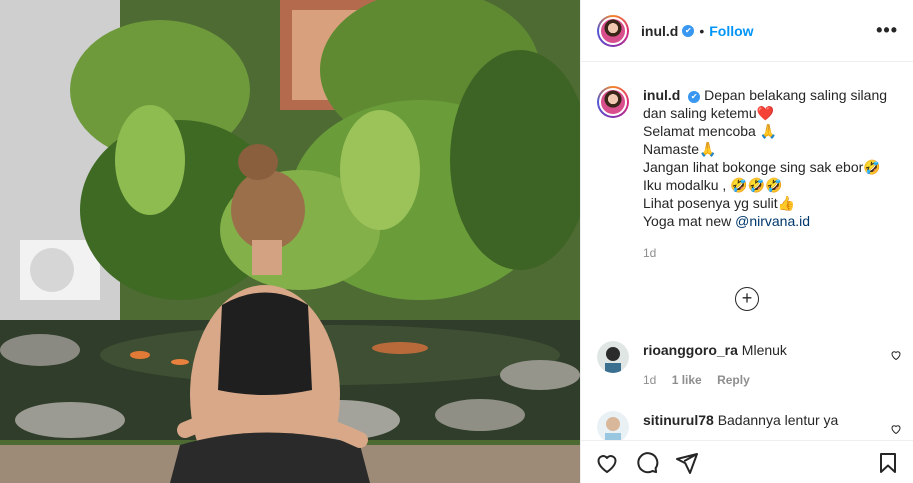 The image size is (913, 483). I want to click on caption-line: Yoga mat new, so click(689, 221).